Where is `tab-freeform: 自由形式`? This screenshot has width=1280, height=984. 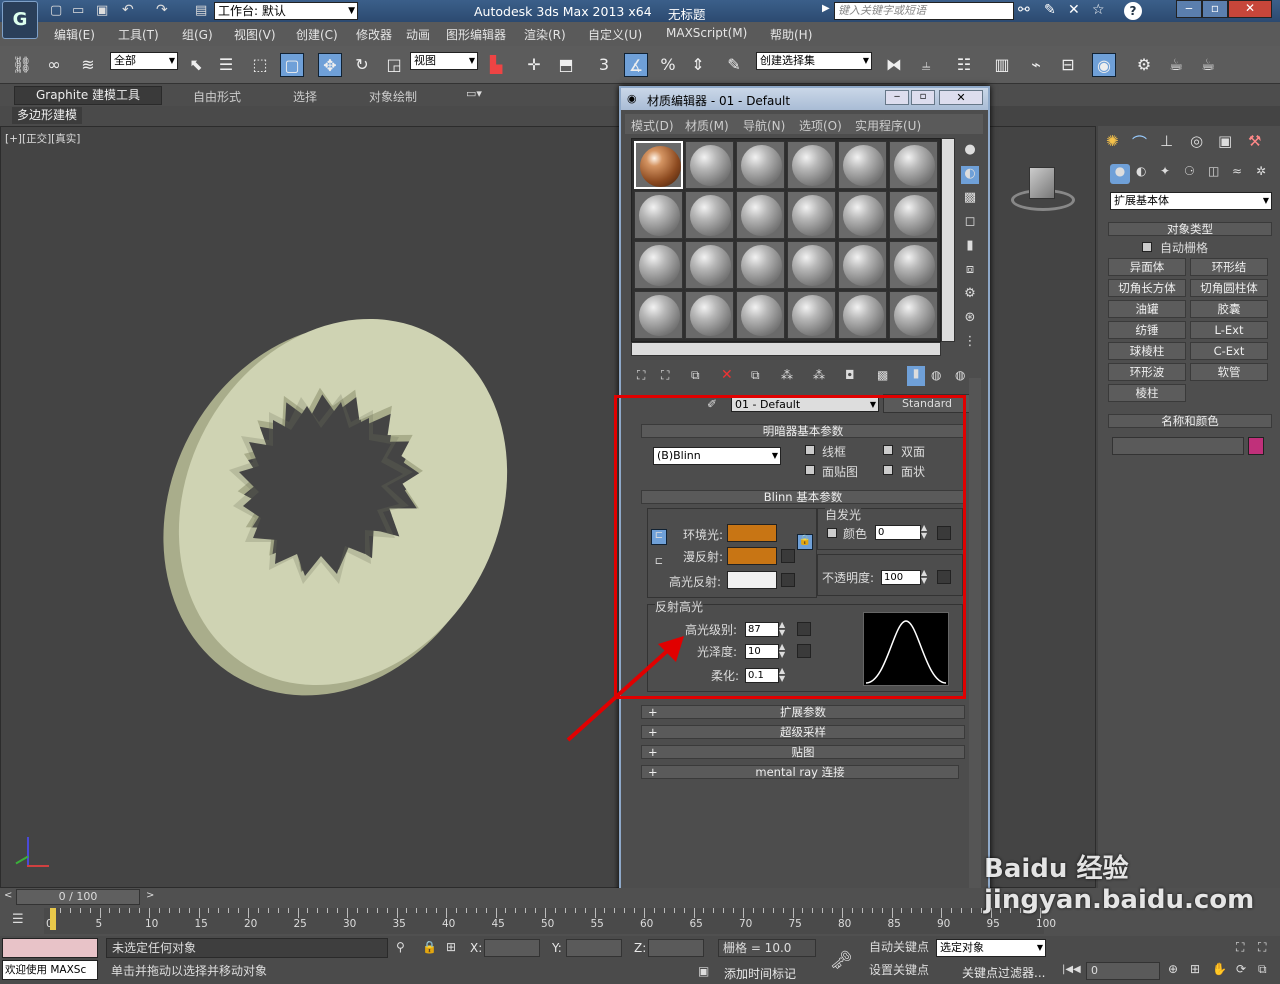 tab-freeform: 自由形式 is located at coordinates (217, 96).